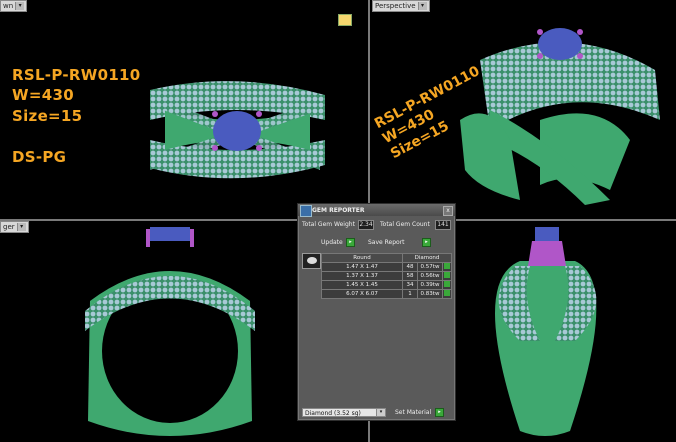  I want to click on set-material-button: ▸, so click(439, 412).